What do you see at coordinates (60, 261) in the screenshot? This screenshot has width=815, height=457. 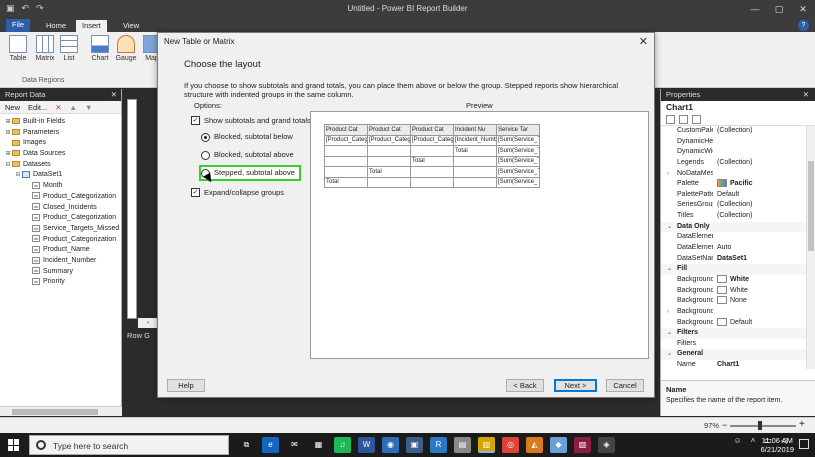 I see `tree-item: ab Incident_Number` at bounding box center [60, 261].